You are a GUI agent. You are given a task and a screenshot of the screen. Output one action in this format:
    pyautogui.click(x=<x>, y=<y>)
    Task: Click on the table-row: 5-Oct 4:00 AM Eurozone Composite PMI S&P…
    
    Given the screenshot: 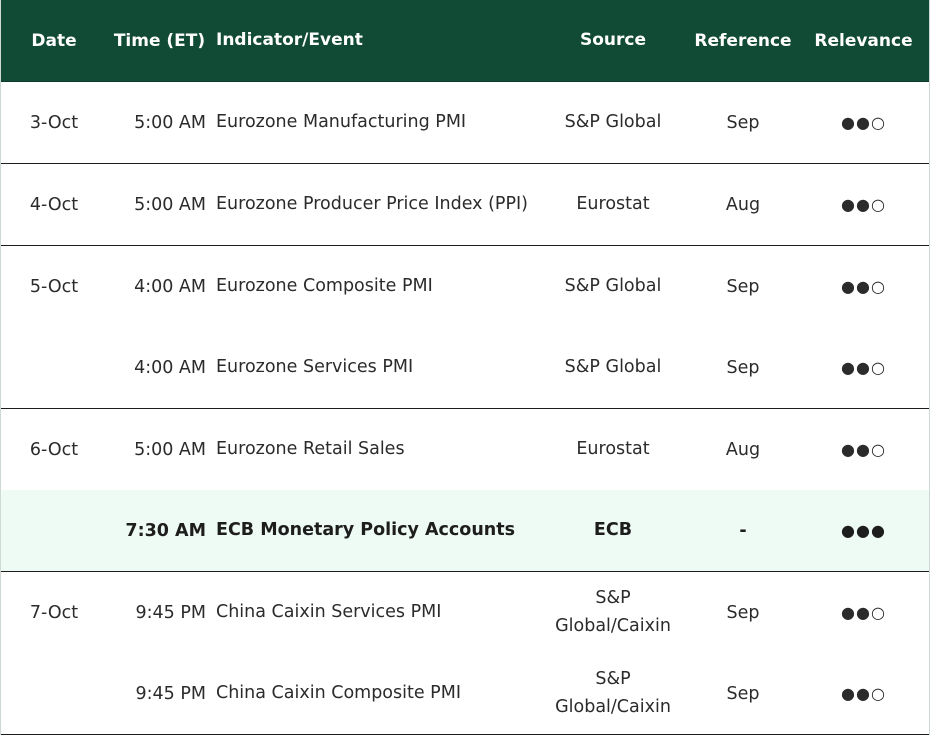 What is the action you would take?
    pyautogui.click(x=465, y=286)
    